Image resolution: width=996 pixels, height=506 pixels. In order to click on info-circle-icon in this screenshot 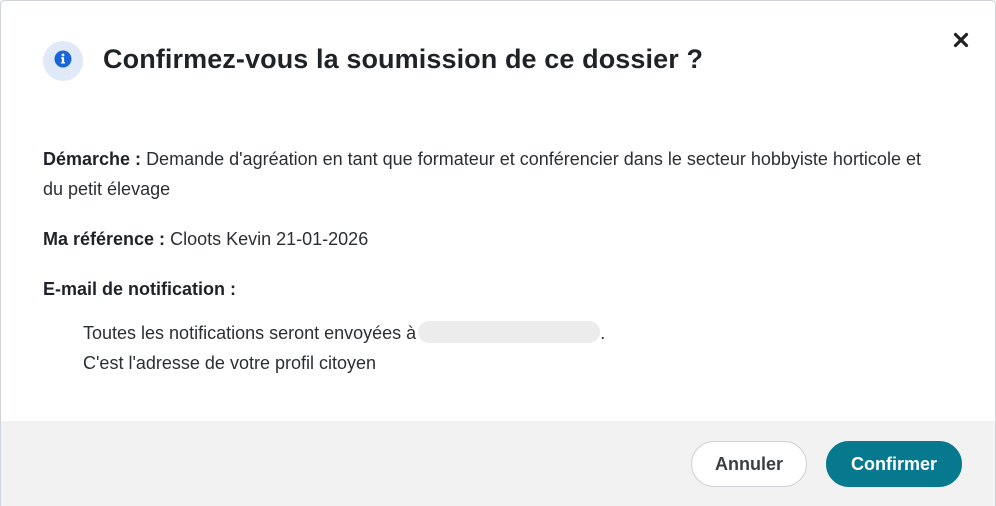, I will do `click(63, 61)`.